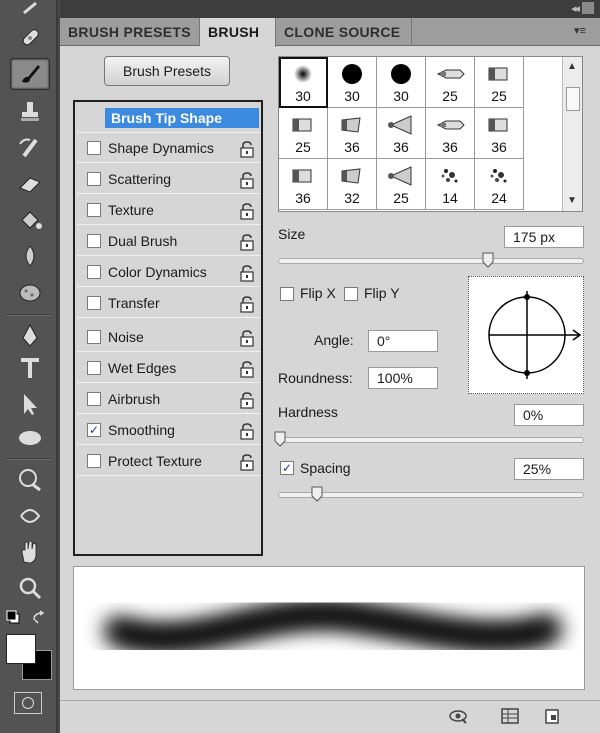  I want to click on option-checkbox: ✓, so click(94, 430).